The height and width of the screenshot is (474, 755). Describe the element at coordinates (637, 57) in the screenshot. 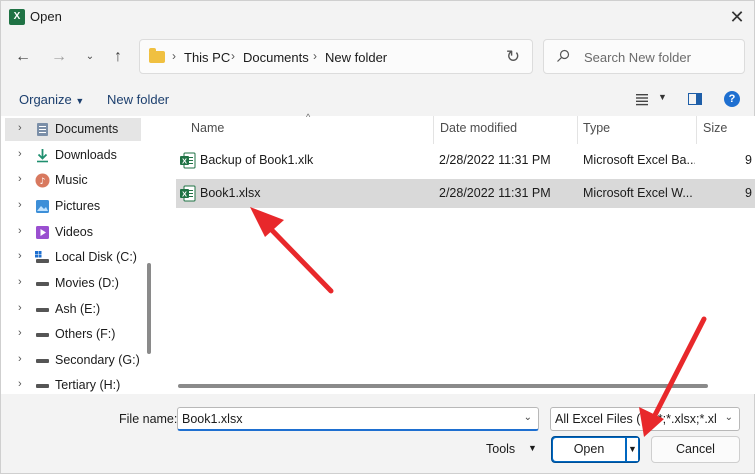

I see `search-placeholder: Search New folder` at that location.